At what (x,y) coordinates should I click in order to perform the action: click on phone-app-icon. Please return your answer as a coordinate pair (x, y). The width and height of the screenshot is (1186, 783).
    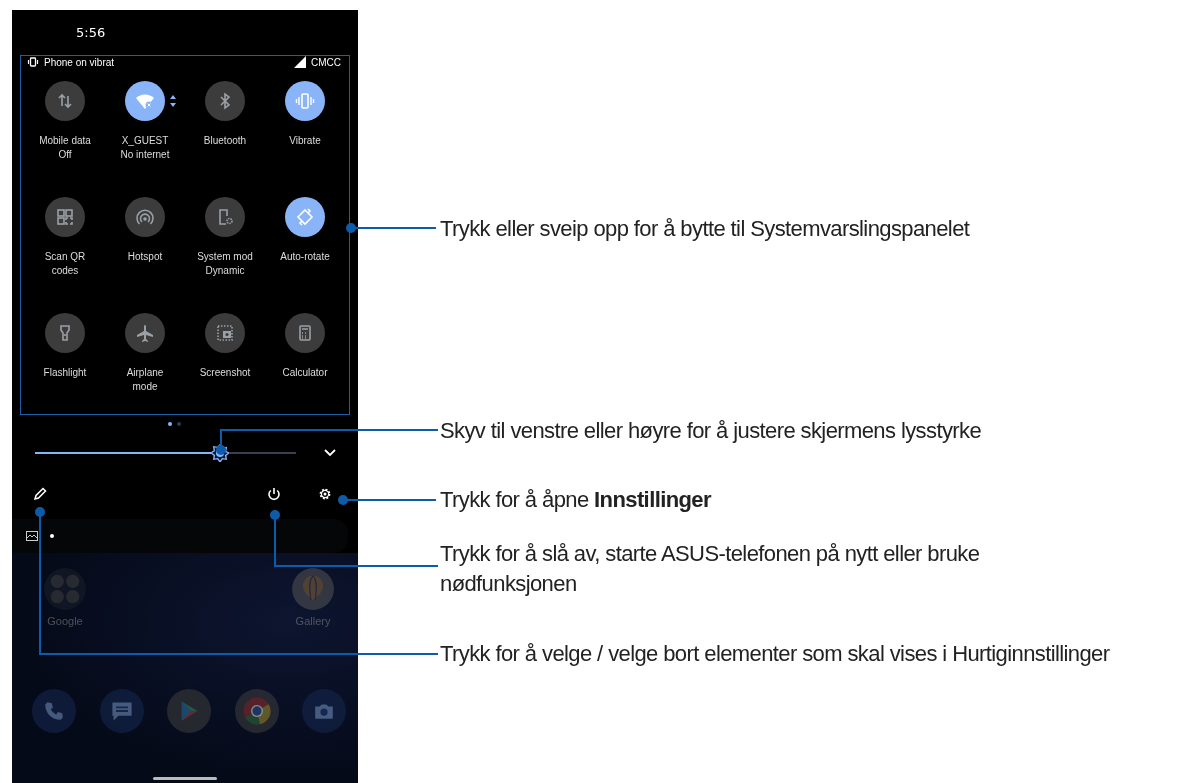
    Looking at the image, I should click on (54, 711).